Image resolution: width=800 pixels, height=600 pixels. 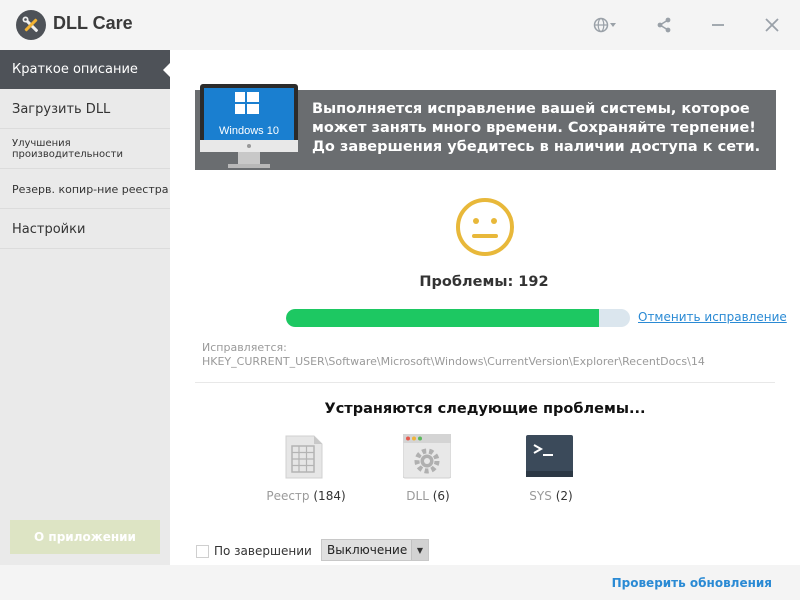 I want to click on language-button, so click(x=605, y=25).